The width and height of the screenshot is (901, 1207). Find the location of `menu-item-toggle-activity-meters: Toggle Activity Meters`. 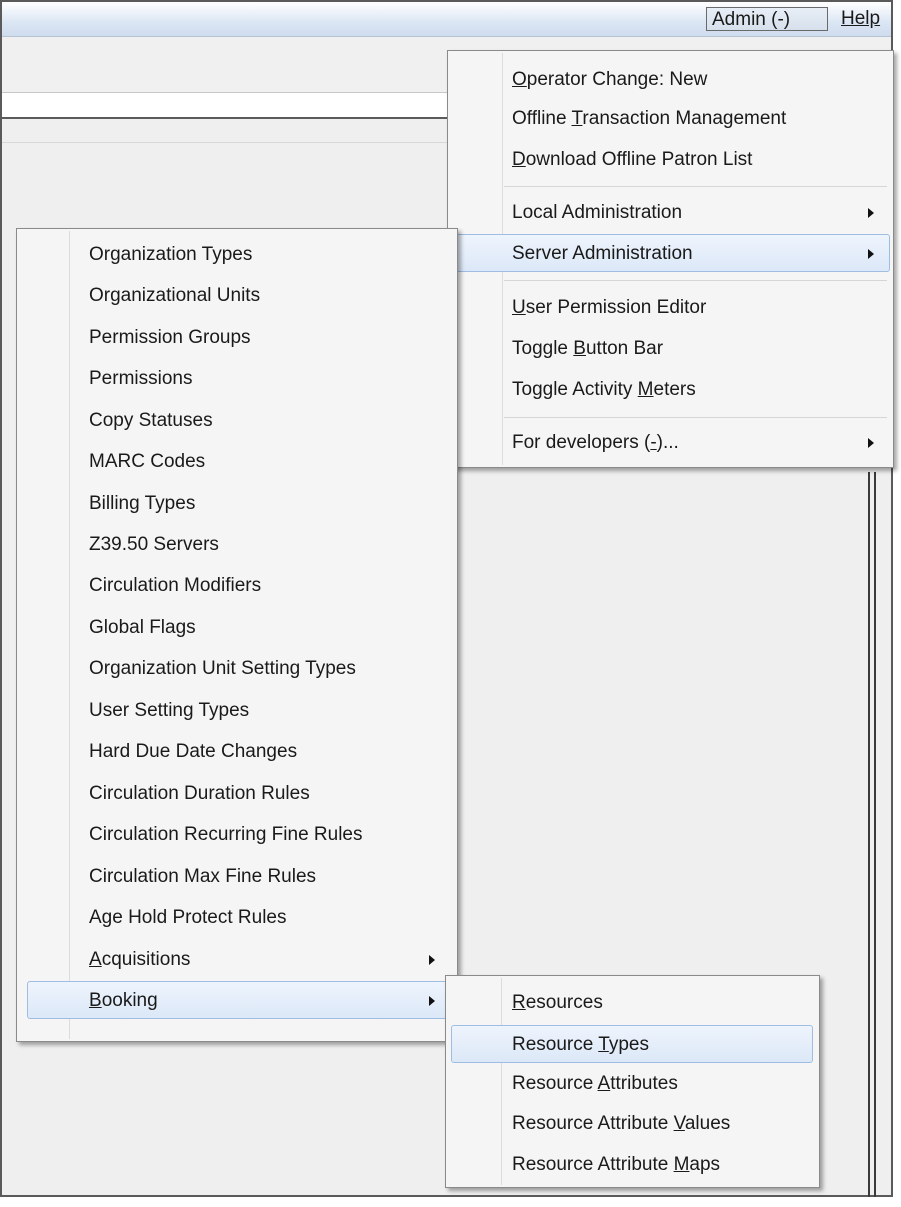

menu-item-toggle-activity-meters: Toggle Activity Meters is located at coordinates (670, 390).